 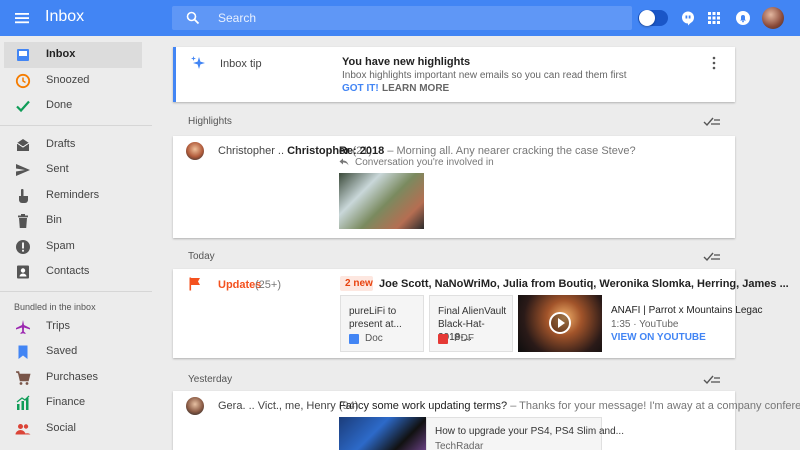 What do you see at coordinates (58, 326) in the screenshot?
I see `sidebar-item-label: Trips` at bounding box center [58, 326].